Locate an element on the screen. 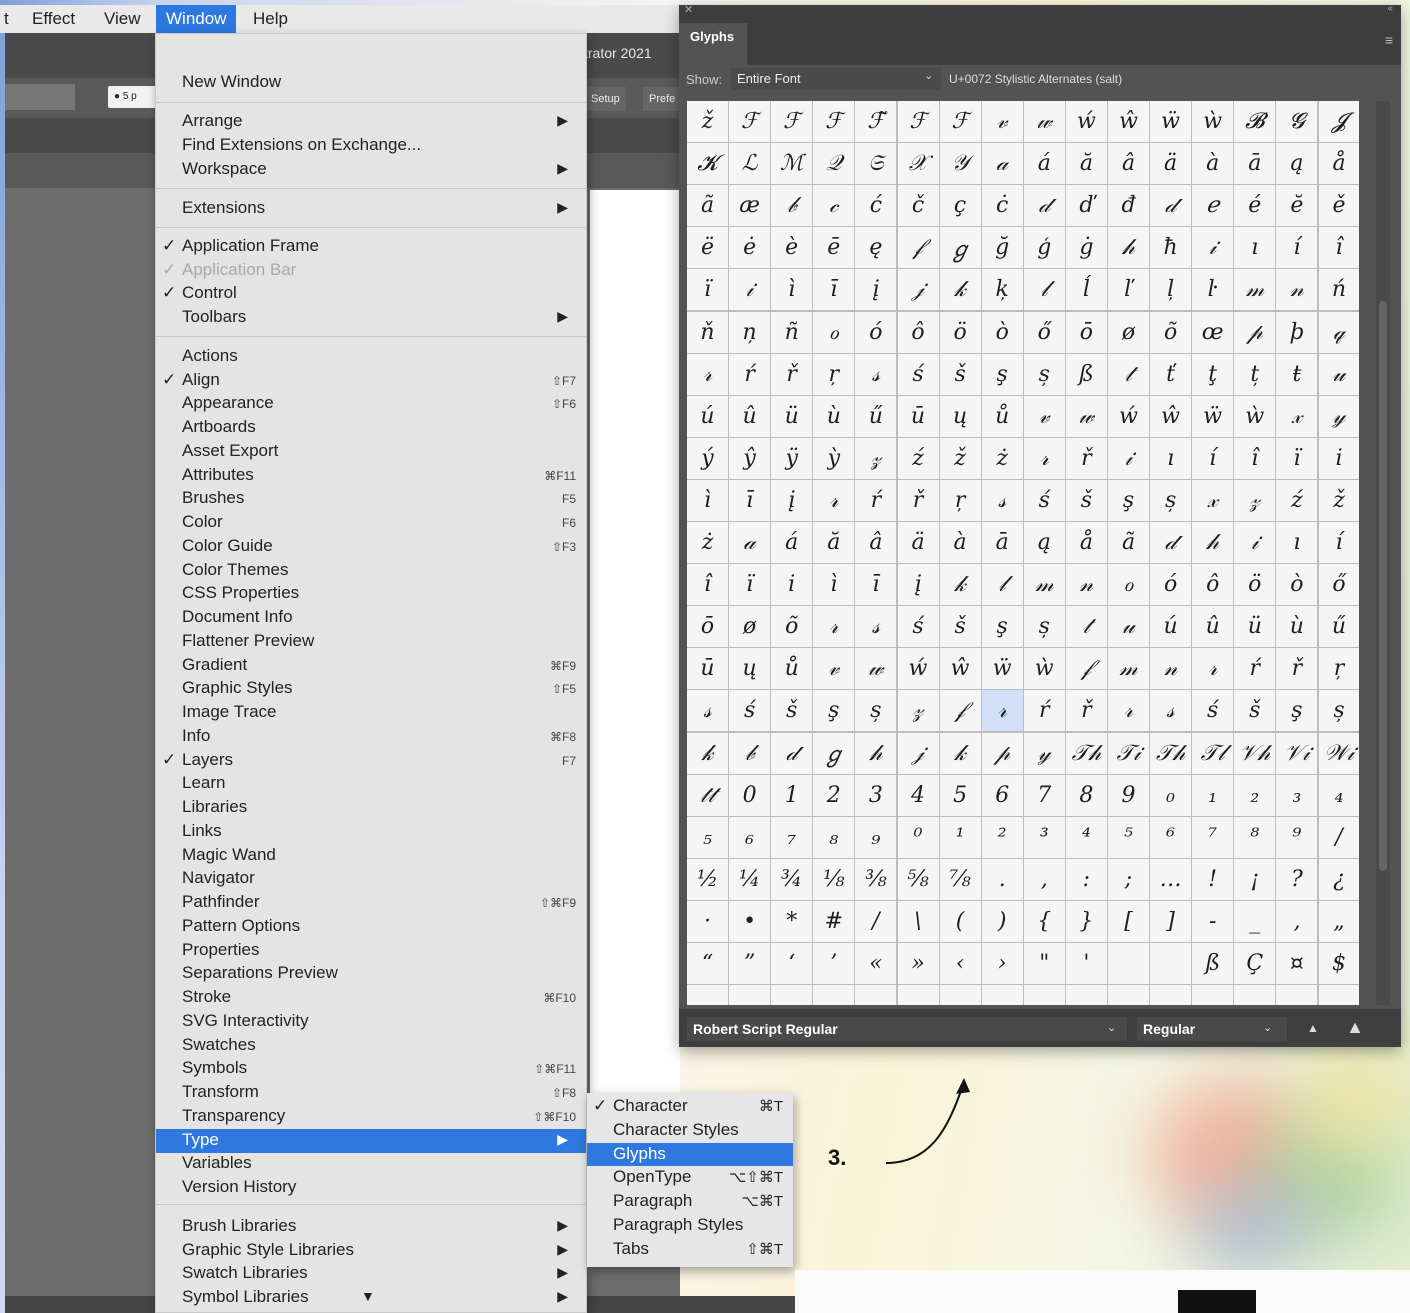  glyph-cell: ť is located at coordinates (1171, 374).